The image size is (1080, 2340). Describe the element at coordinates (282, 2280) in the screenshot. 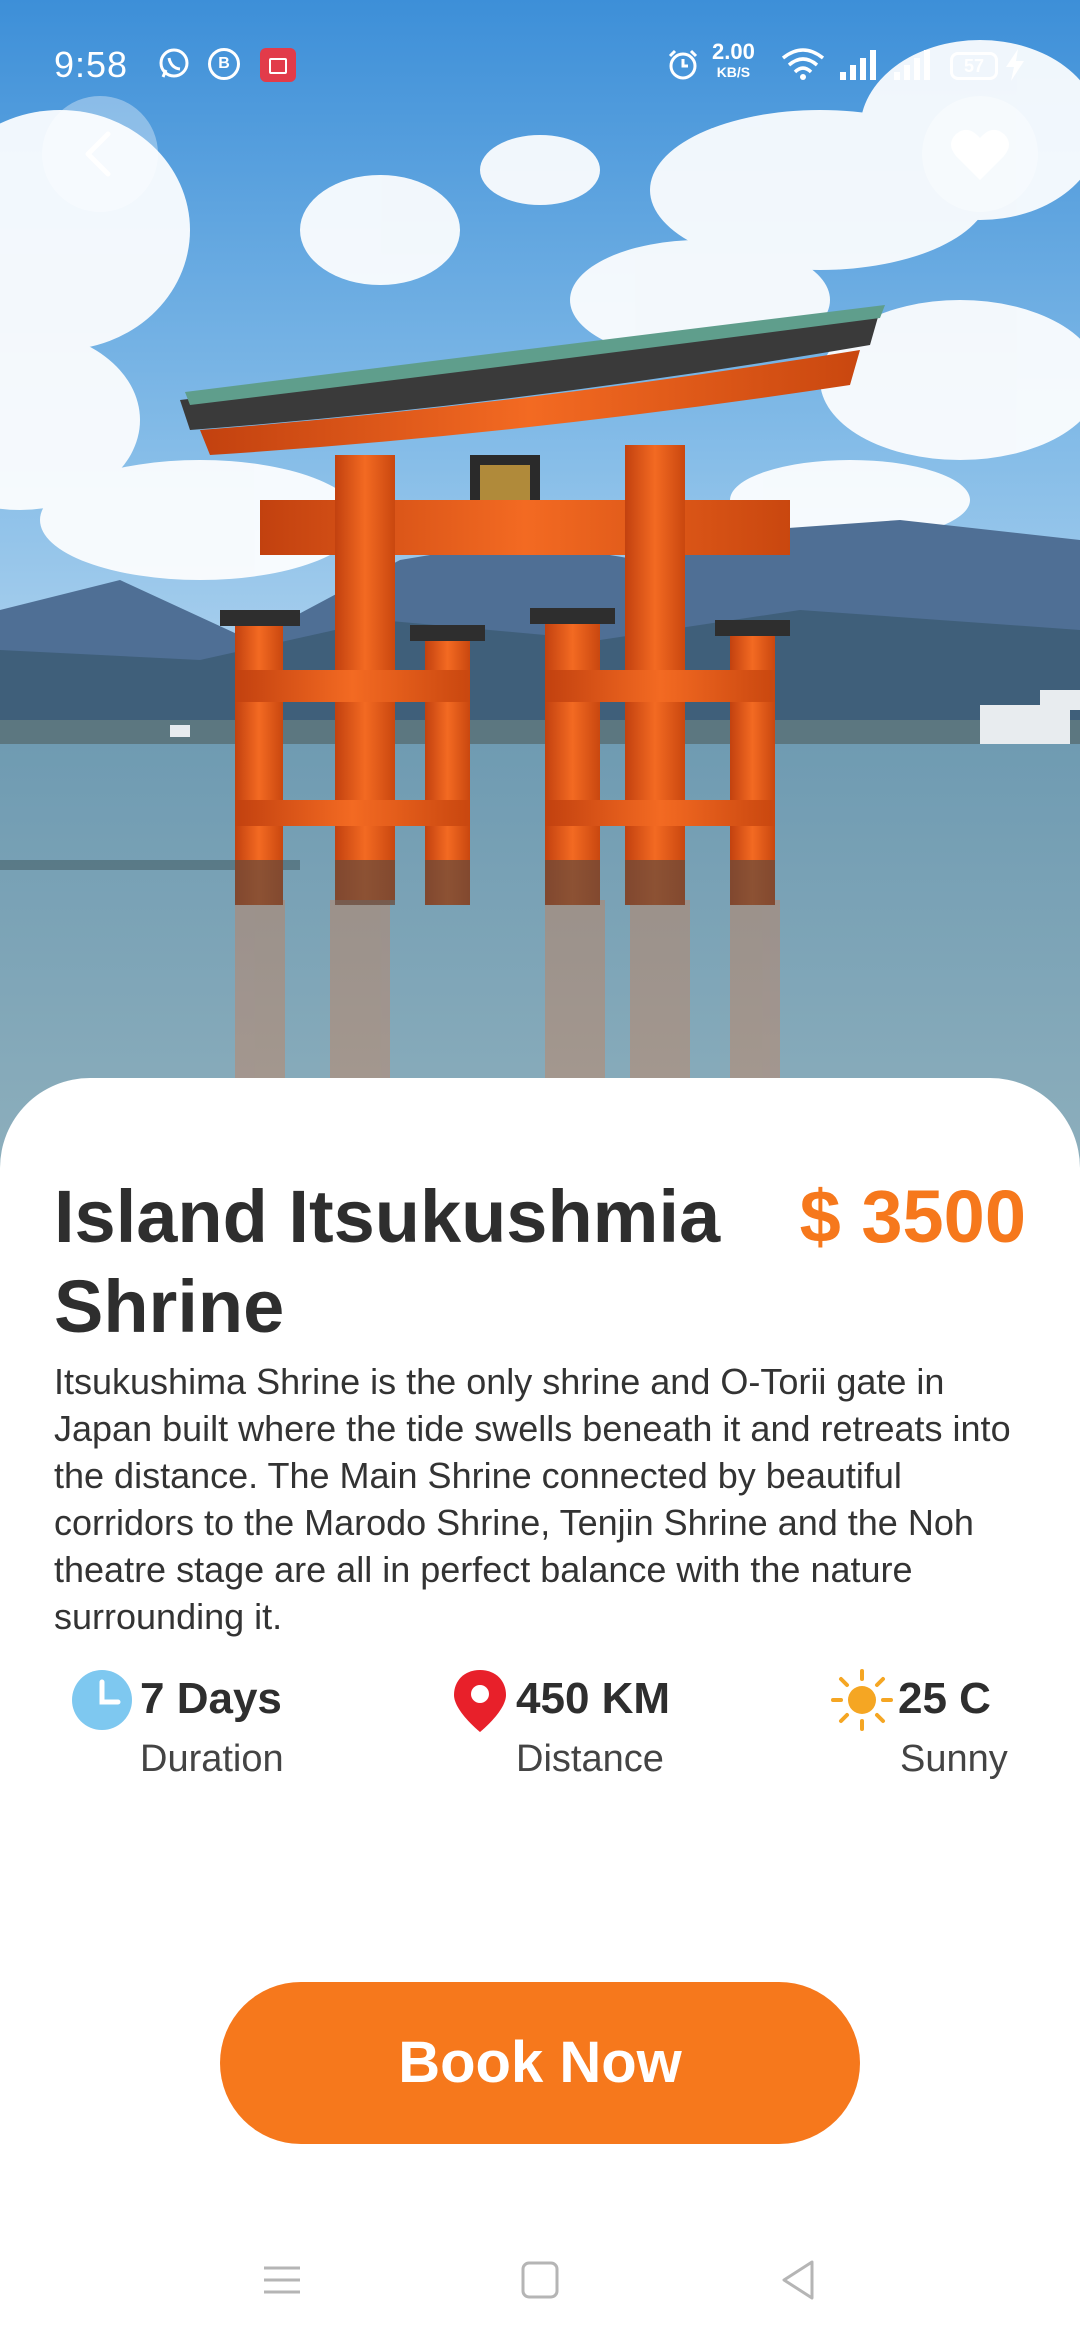

I see `menu-icon` at that location.